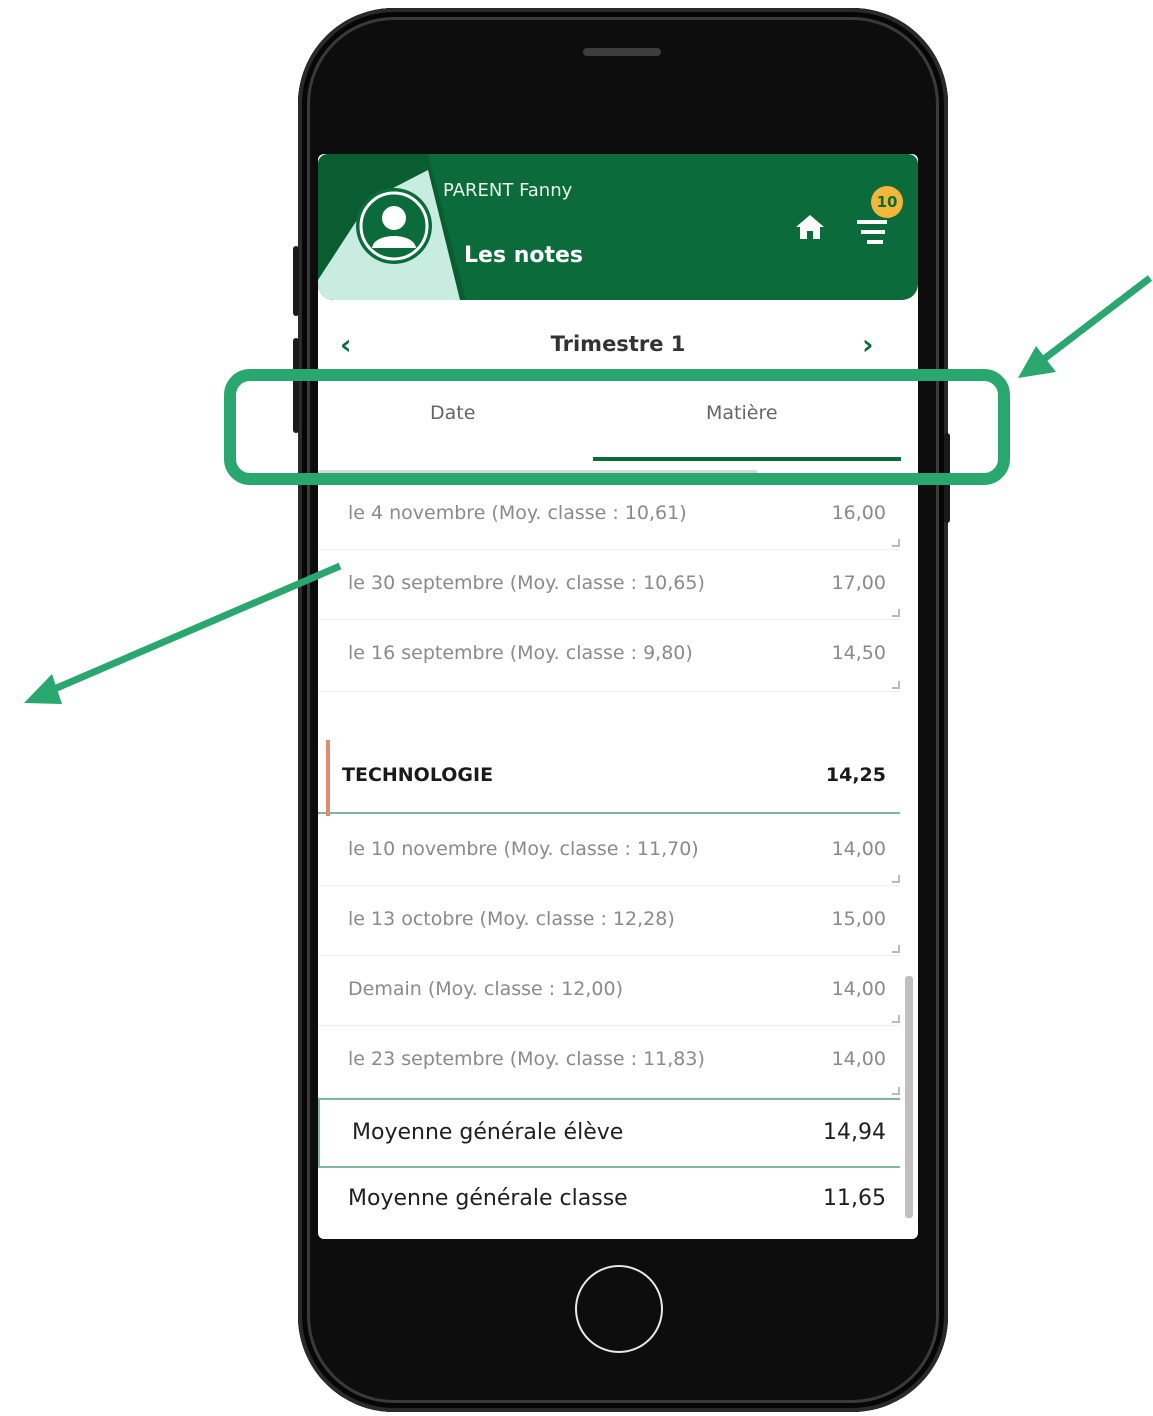 This screenshot has width=1153, height=1416. Describe the element at coordinates (1085, 326) in the screenshot. I see `arrow-to-tabs-icon` at that location.